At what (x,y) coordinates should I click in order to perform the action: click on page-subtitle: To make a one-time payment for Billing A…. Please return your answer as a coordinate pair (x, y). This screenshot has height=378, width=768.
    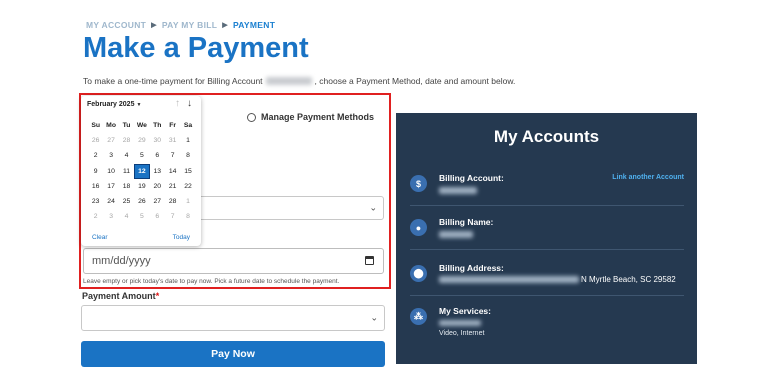
    Looking at the image, I should click on (299, 81).